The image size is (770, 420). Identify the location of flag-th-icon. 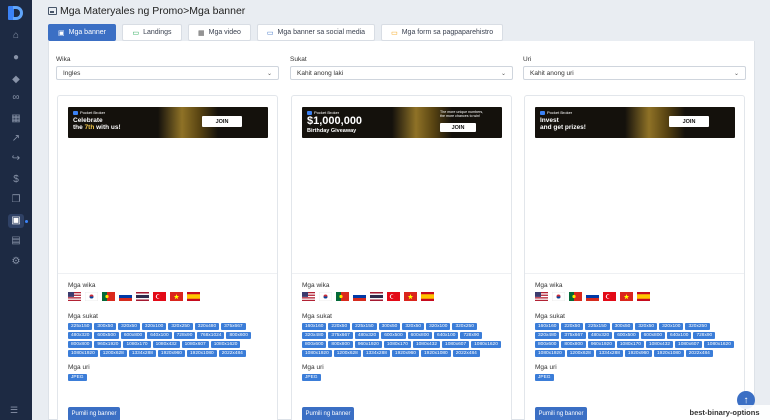
(376, 296).